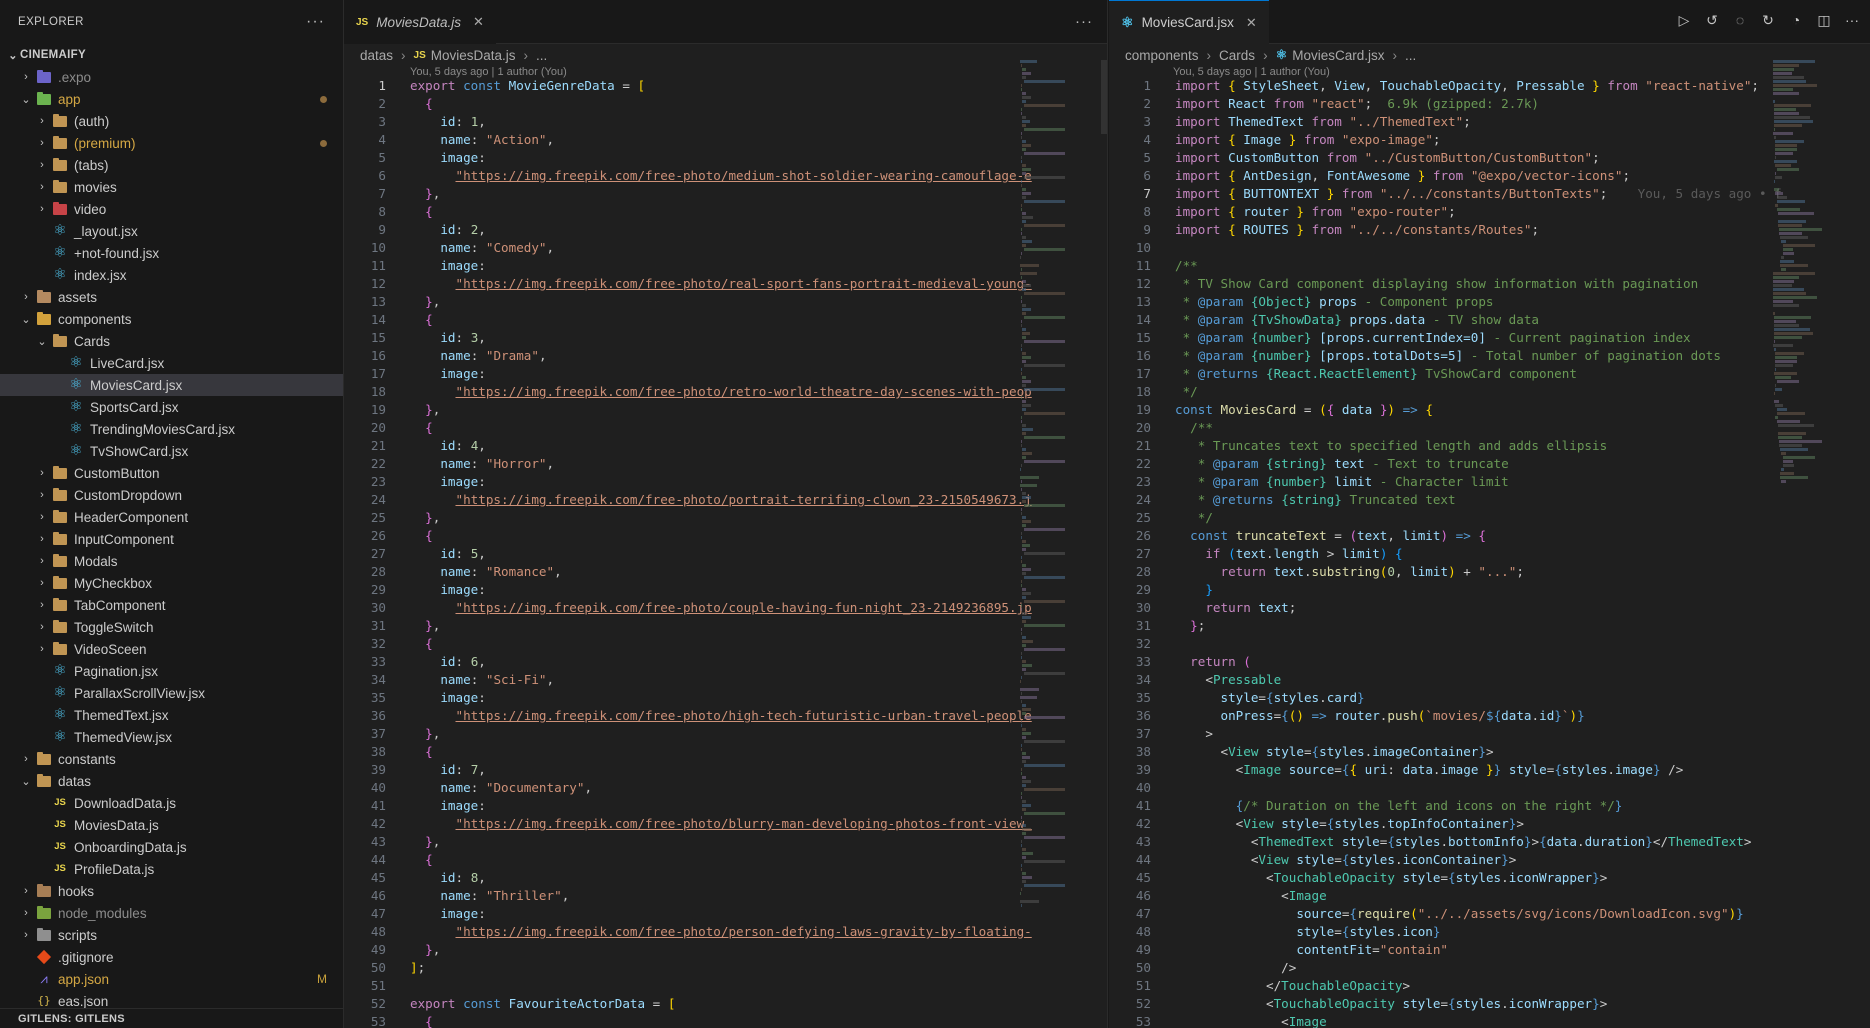 The image size is (1870, 1028). I want to click on tree-folder: ⌄ components, so click(171, 319).